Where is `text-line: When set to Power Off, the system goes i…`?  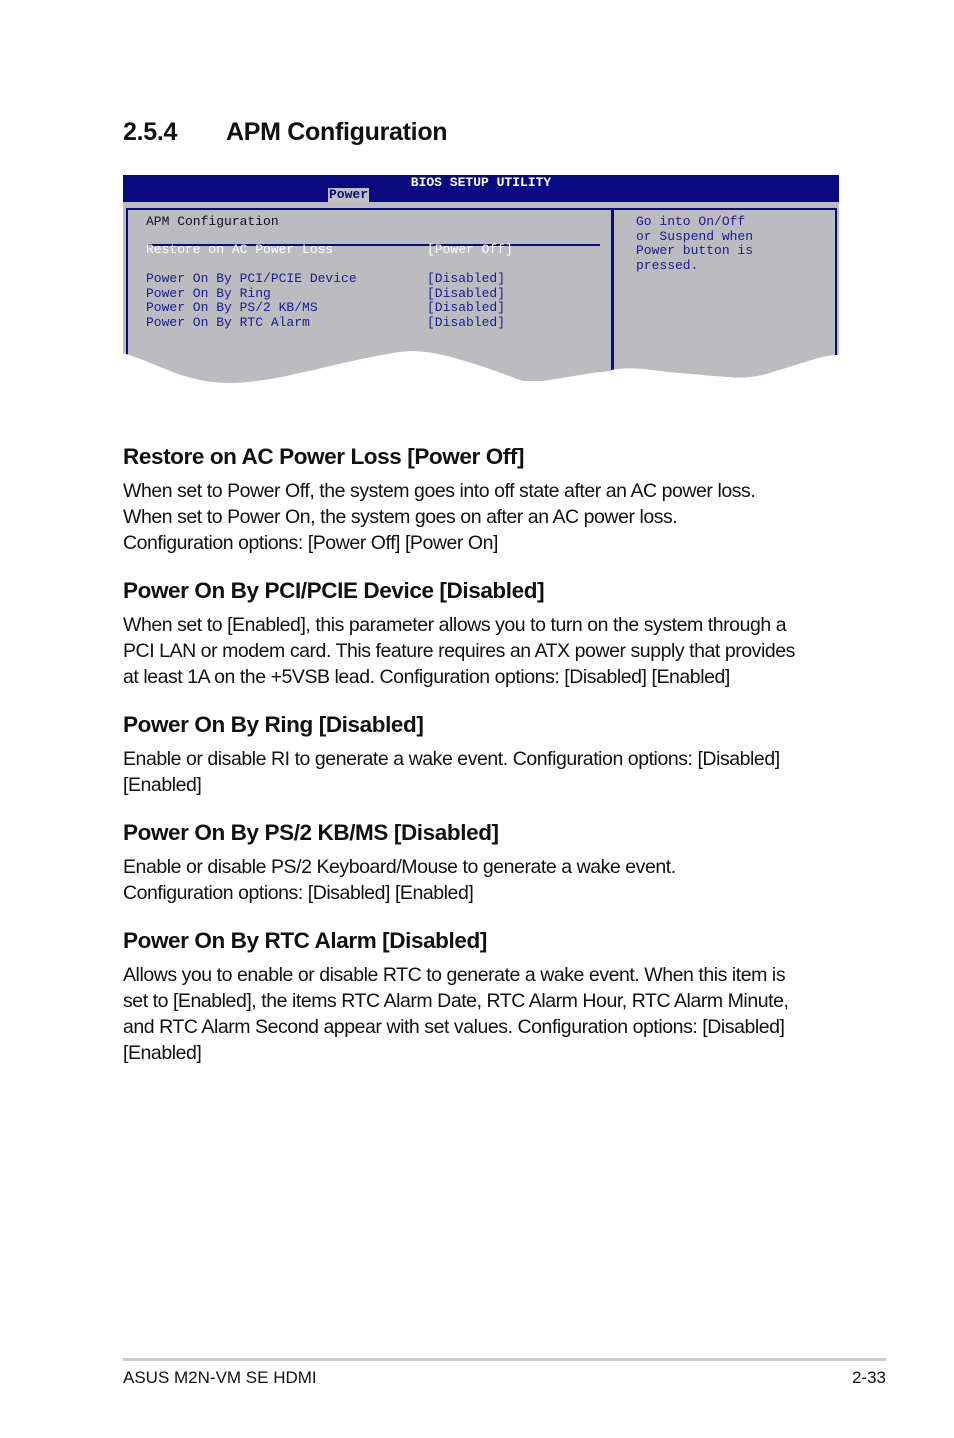
text-line: When set to Power Off, the system goes i… is located at coordinates (439, 491).